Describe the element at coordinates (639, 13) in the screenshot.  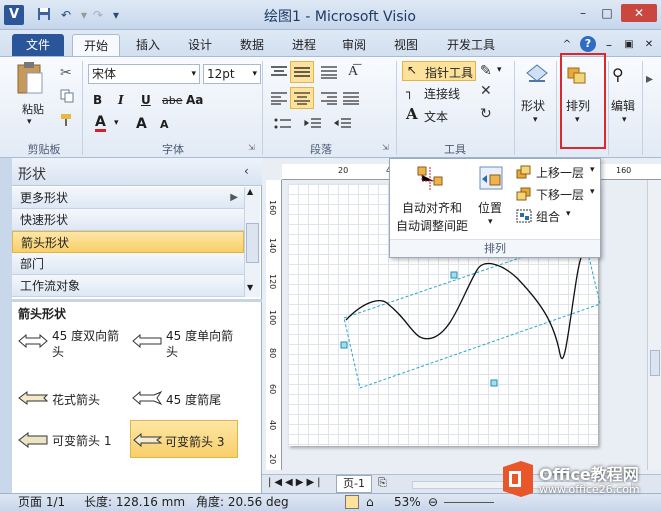
I see `close-button: ✕` at that location.